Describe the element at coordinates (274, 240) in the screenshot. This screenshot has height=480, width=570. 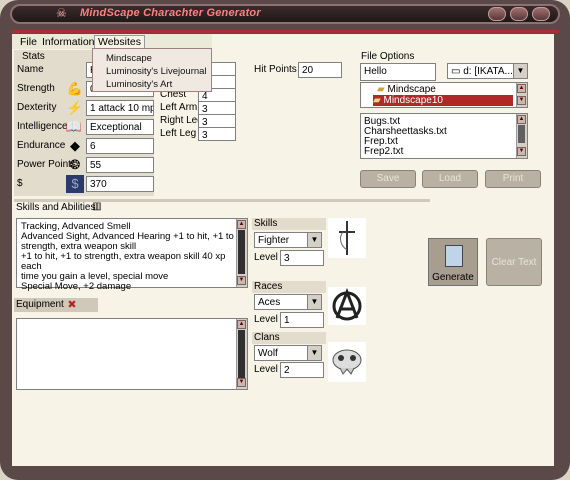
I see `skills-selected: Fighter` at that location.